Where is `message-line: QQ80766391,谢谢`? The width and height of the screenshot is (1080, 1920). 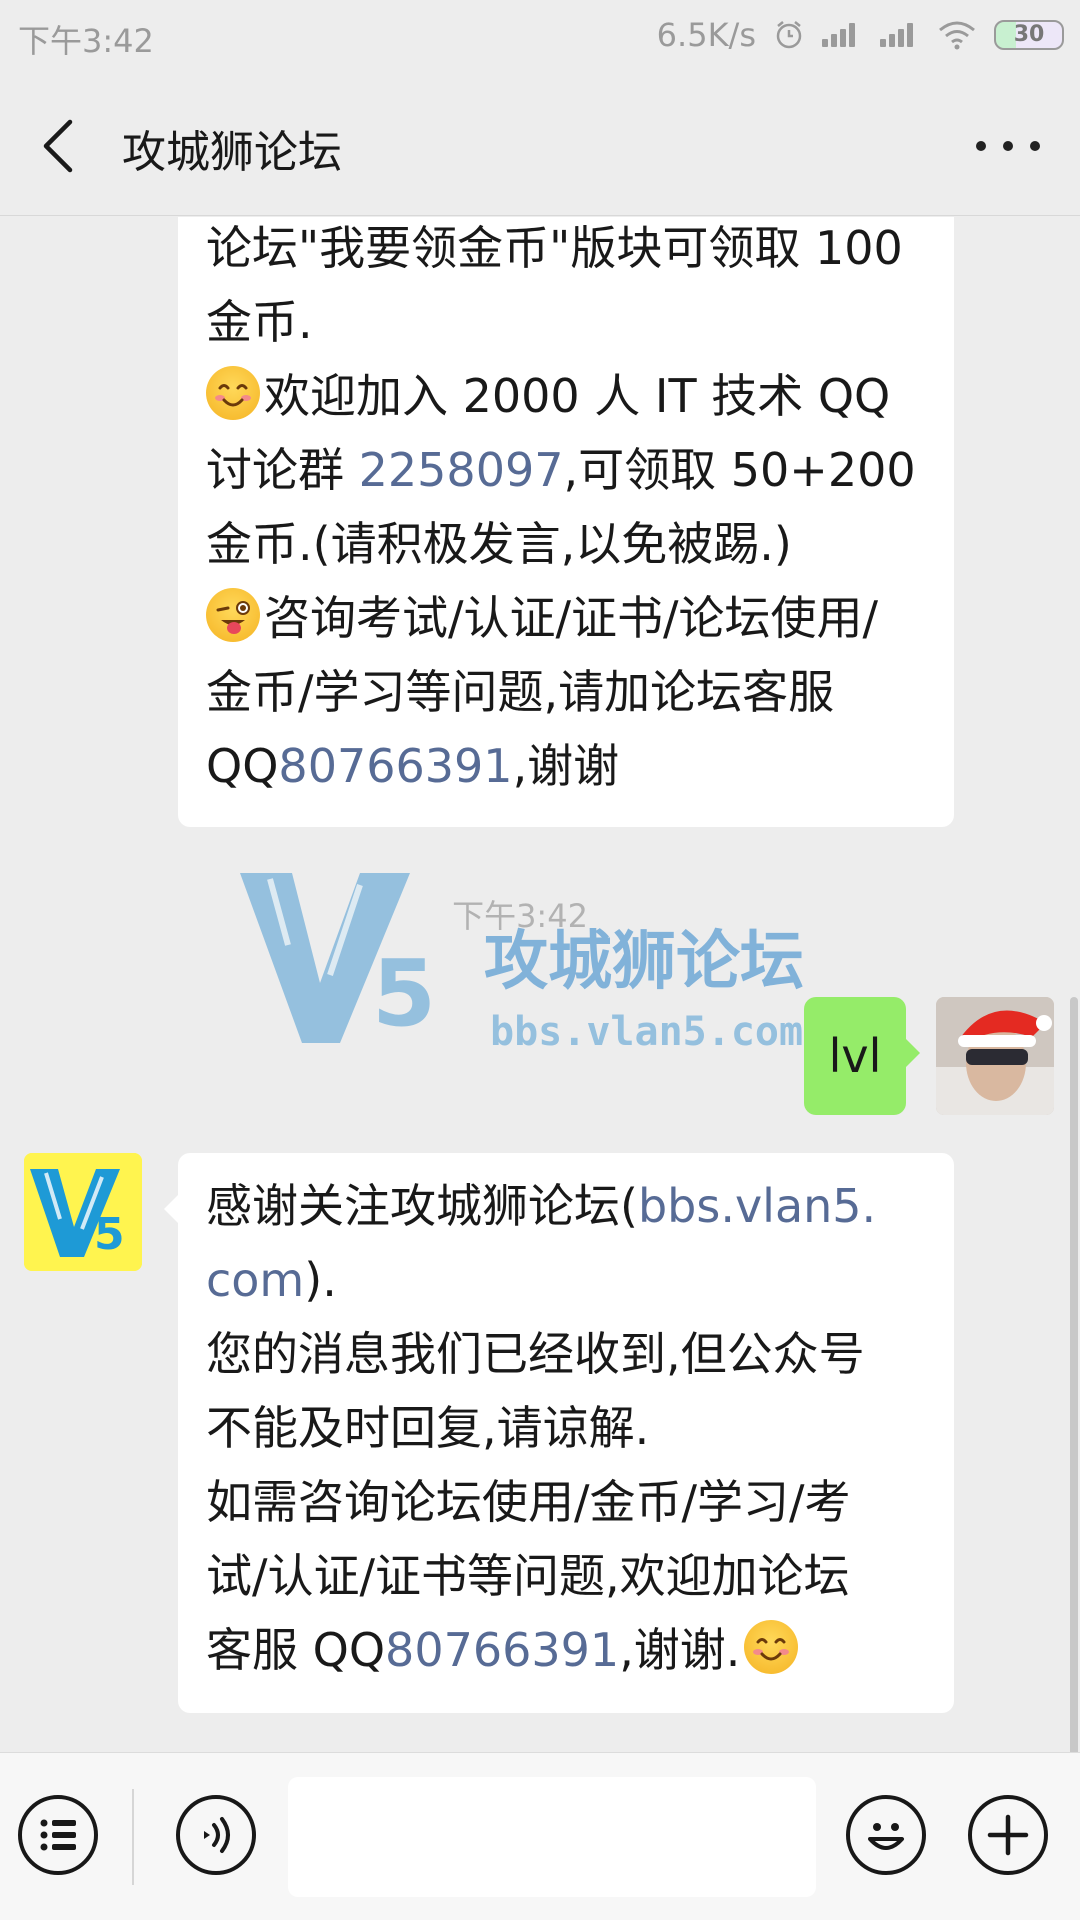
message-line: QQ80766391,谢谢 is located at coordinates (413, 766).